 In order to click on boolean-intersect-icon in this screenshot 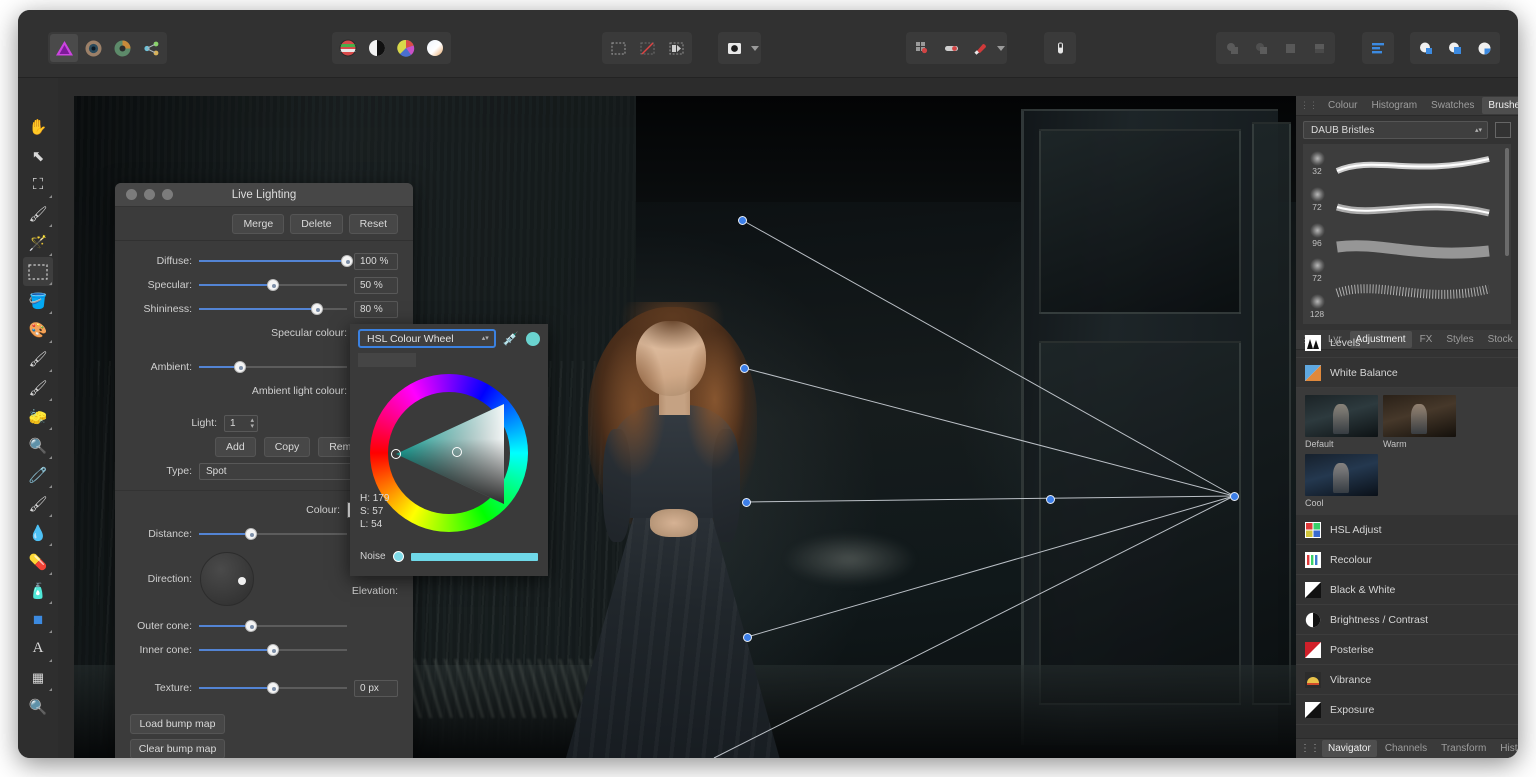, I will do `click(1290, 48)`.